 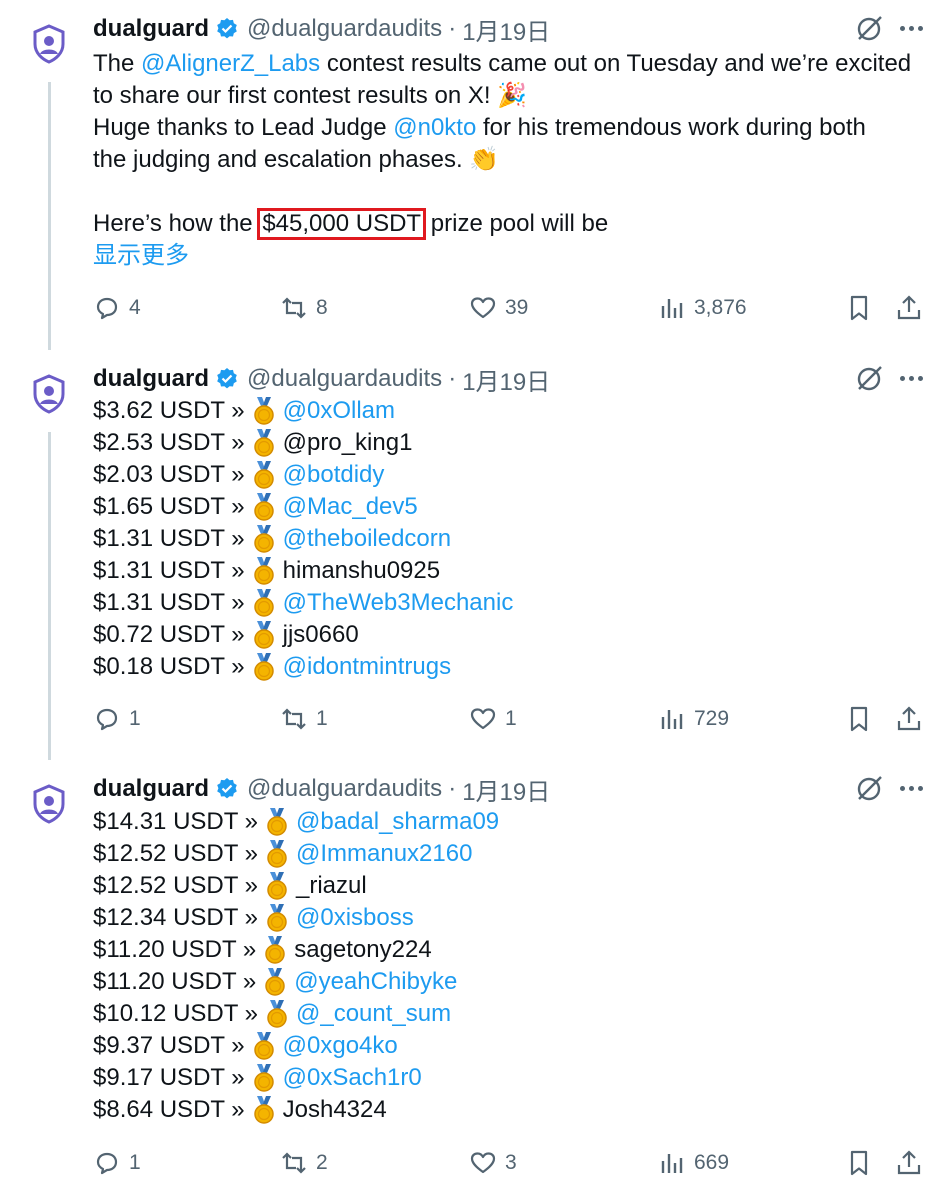 I want to click on payout-amount: $2.53 USDT », so click(x=169, y=442).